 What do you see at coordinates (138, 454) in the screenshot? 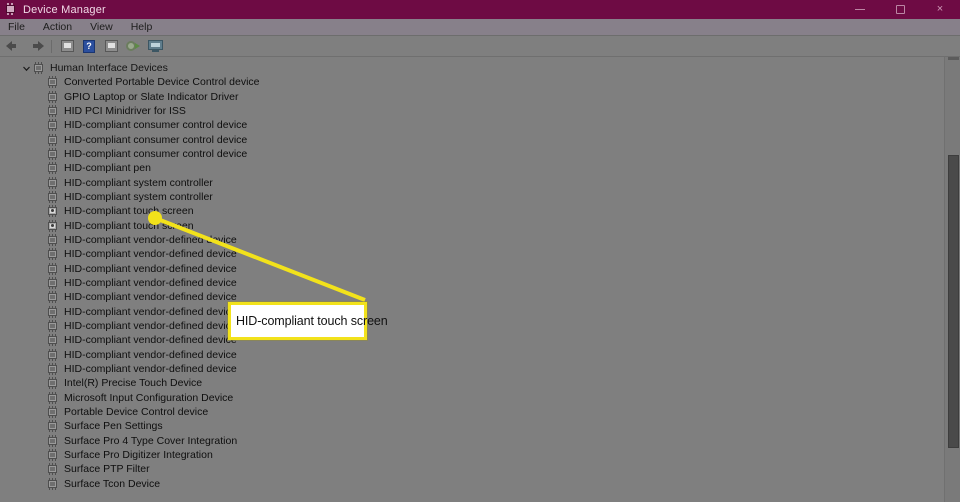
I see `tree-item-label: Surface Pro Digitizer Integration` at bounding box center [138, 454].